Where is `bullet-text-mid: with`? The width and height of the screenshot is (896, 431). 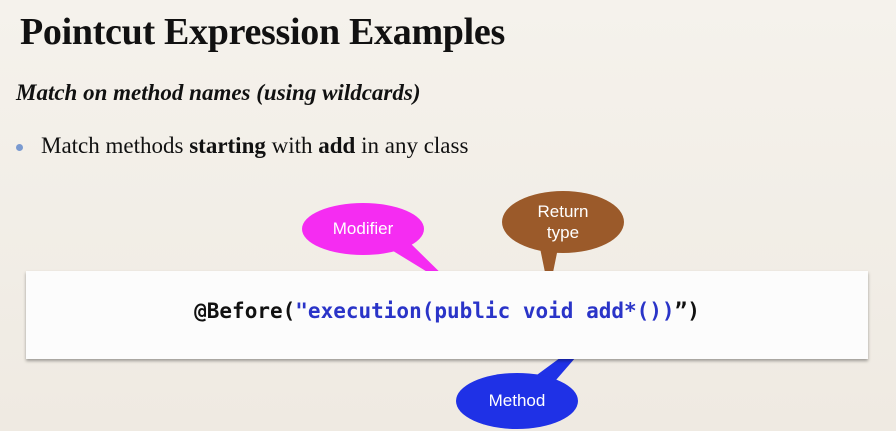
bullet-text-mid: with is located at coordinates (292, 145).